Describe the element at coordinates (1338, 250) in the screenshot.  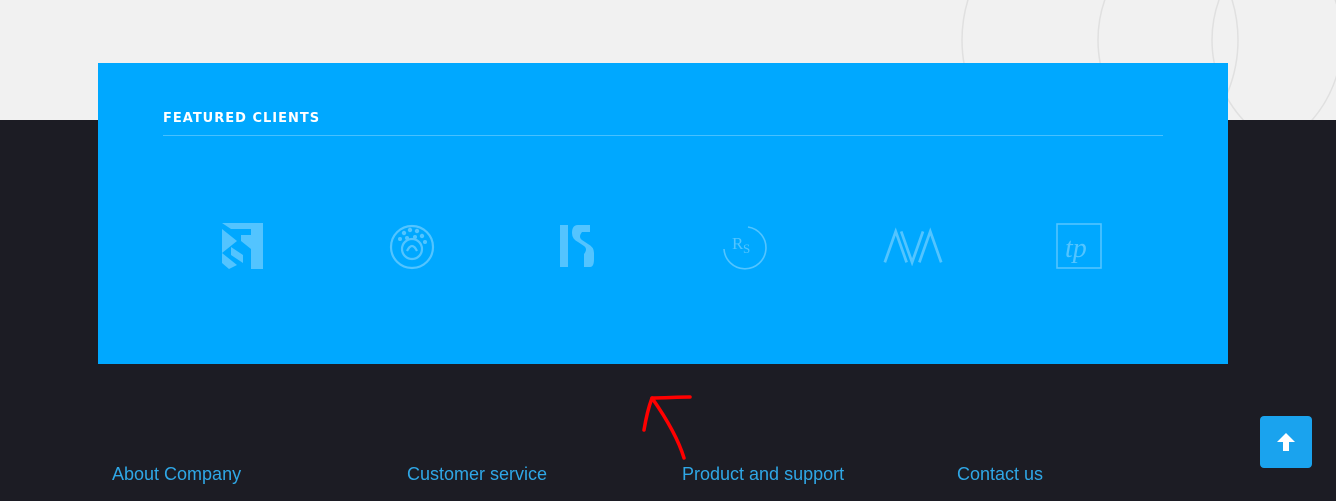
I see `scrollbar-edge` at that location.